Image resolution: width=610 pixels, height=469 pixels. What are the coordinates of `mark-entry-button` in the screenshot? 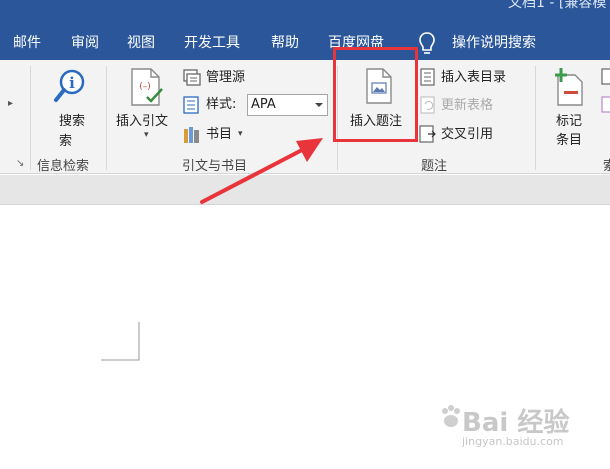 It's located at (570, 87).